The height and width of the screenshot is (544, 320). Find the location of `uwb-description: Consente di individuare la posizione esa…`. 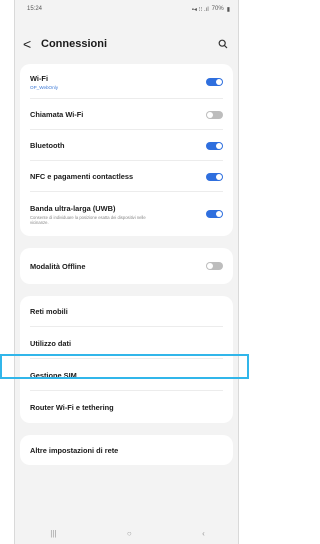

uwb-description: Consente di individuare la posizione esa… is located at coordinates (88, 219).